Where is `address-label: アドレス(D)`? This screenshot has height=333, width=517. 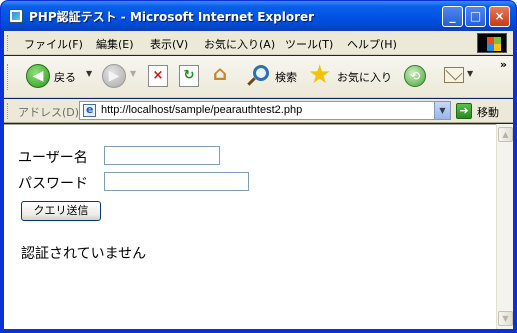 address-label: アドレス(D) is located at coordinates (49, 112).